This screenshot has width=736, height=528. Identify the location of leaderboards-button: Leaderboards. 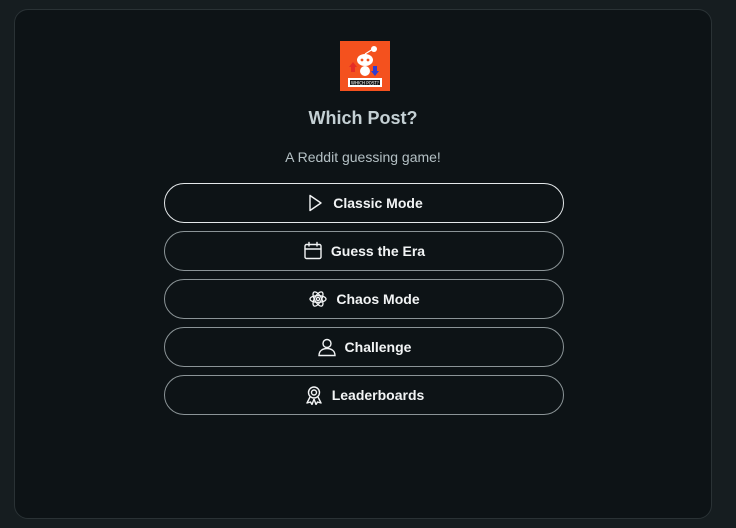
(364, 395).